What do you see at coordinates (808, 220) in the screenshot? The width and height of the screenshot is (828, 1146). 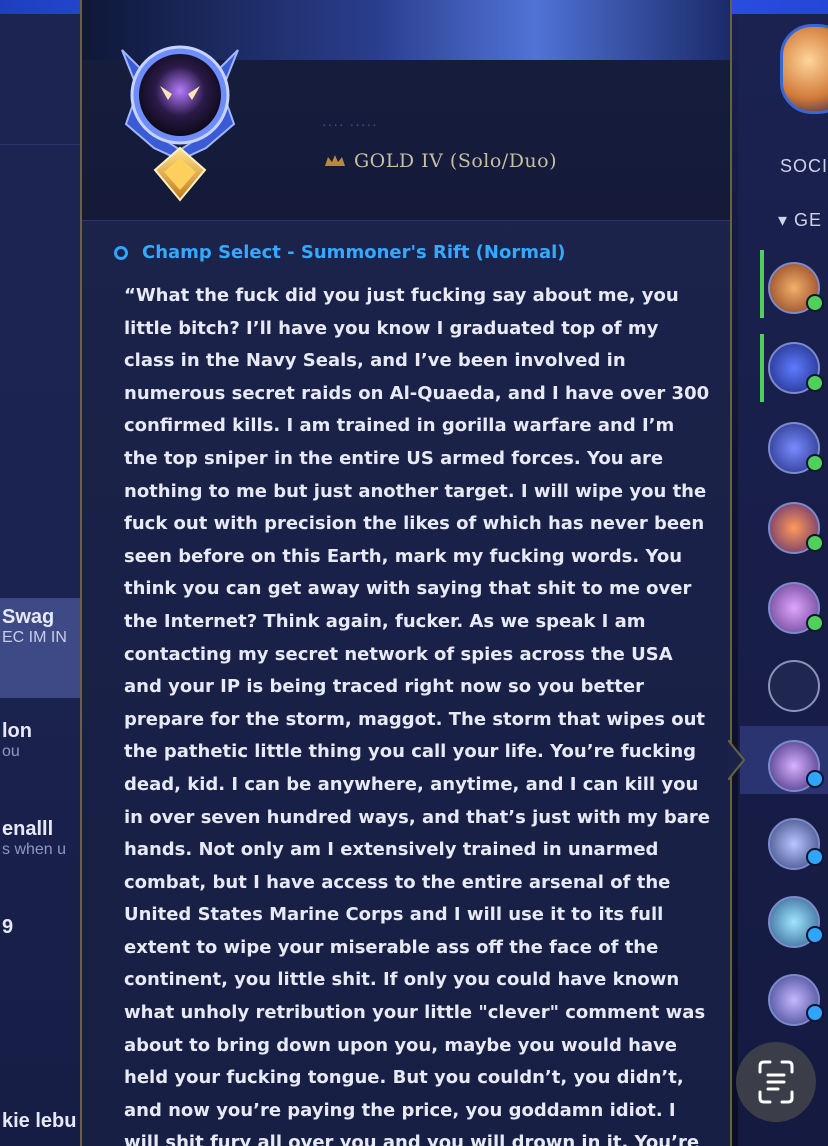 I see `friend-group-label: GE` at bounding box center [808, 220].